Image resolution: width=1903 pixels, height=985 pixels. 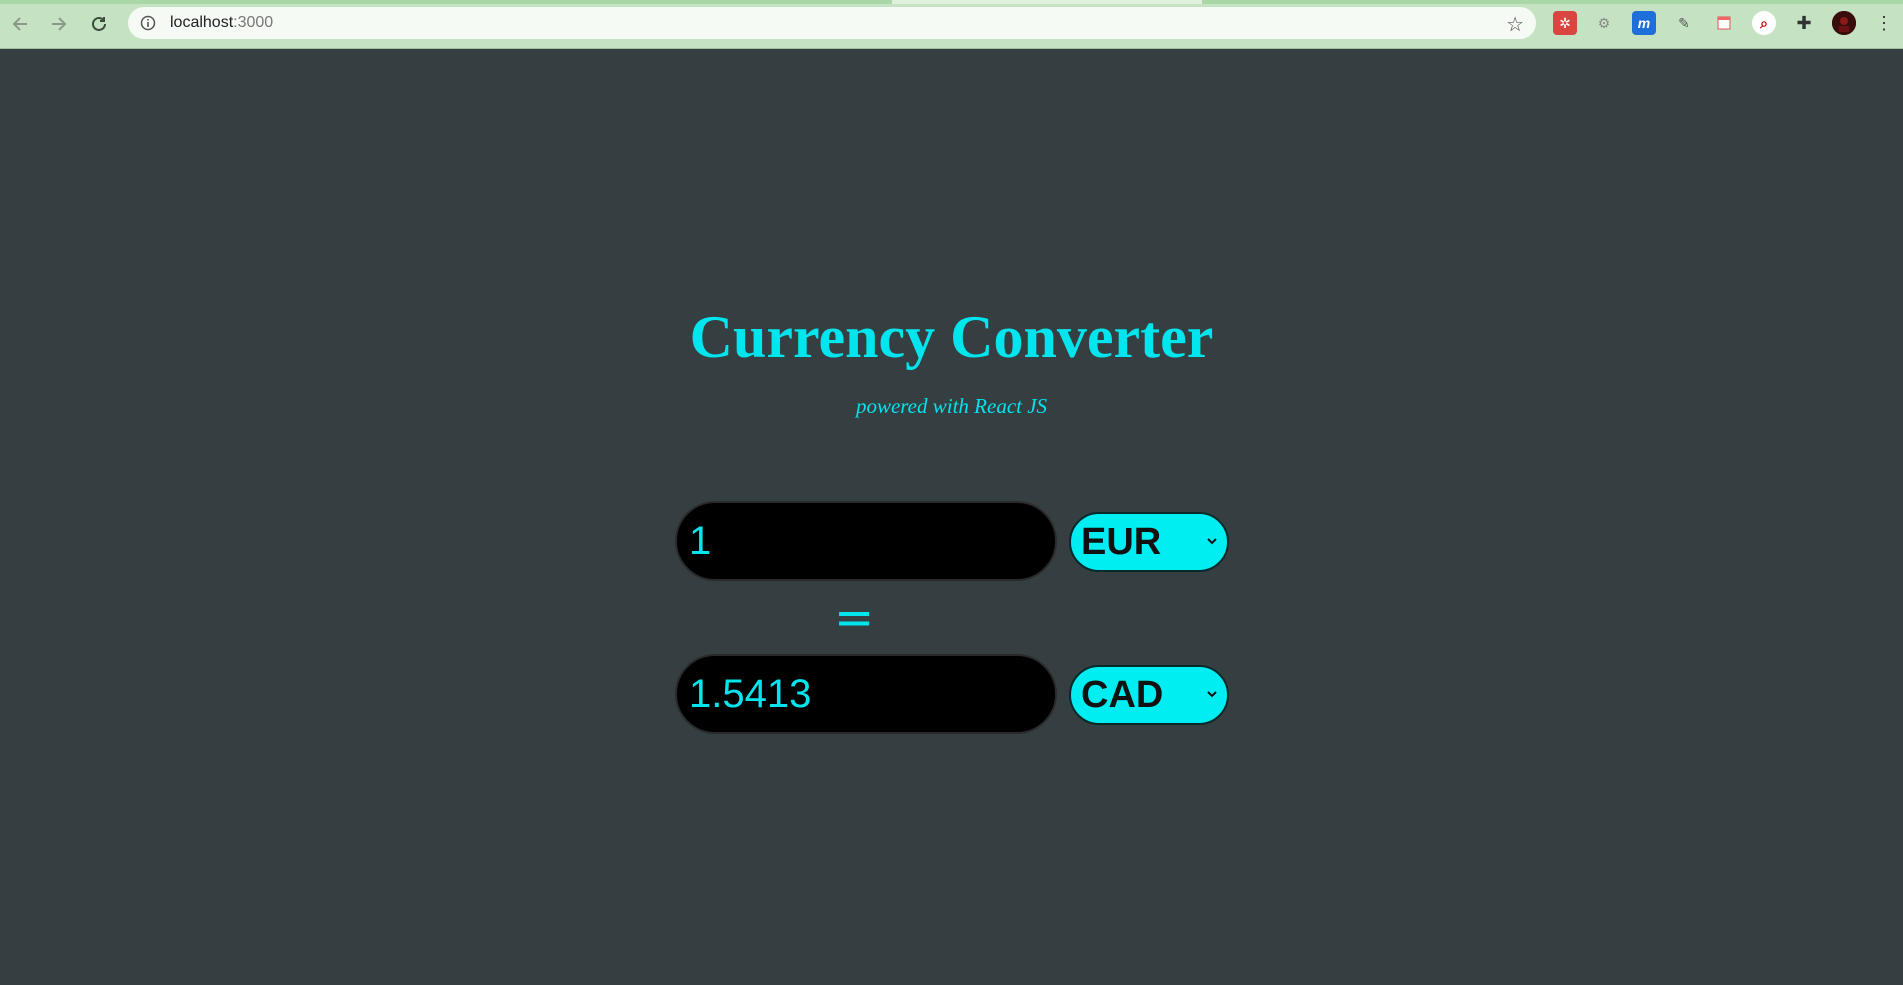 I want to click on avatar-image, so click(x=1844, y=23).